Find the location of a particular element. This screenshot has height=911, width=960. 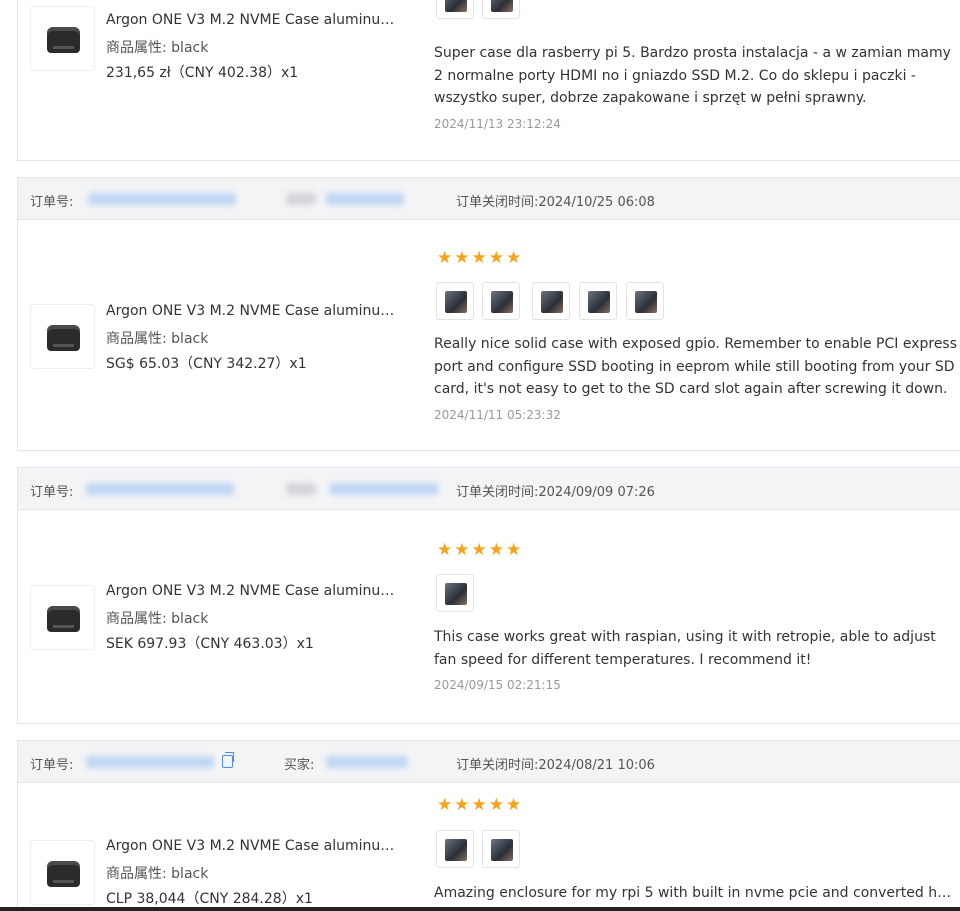

review-date: 2024/09/15 02:21:15 is located at coordinates (497, 685).